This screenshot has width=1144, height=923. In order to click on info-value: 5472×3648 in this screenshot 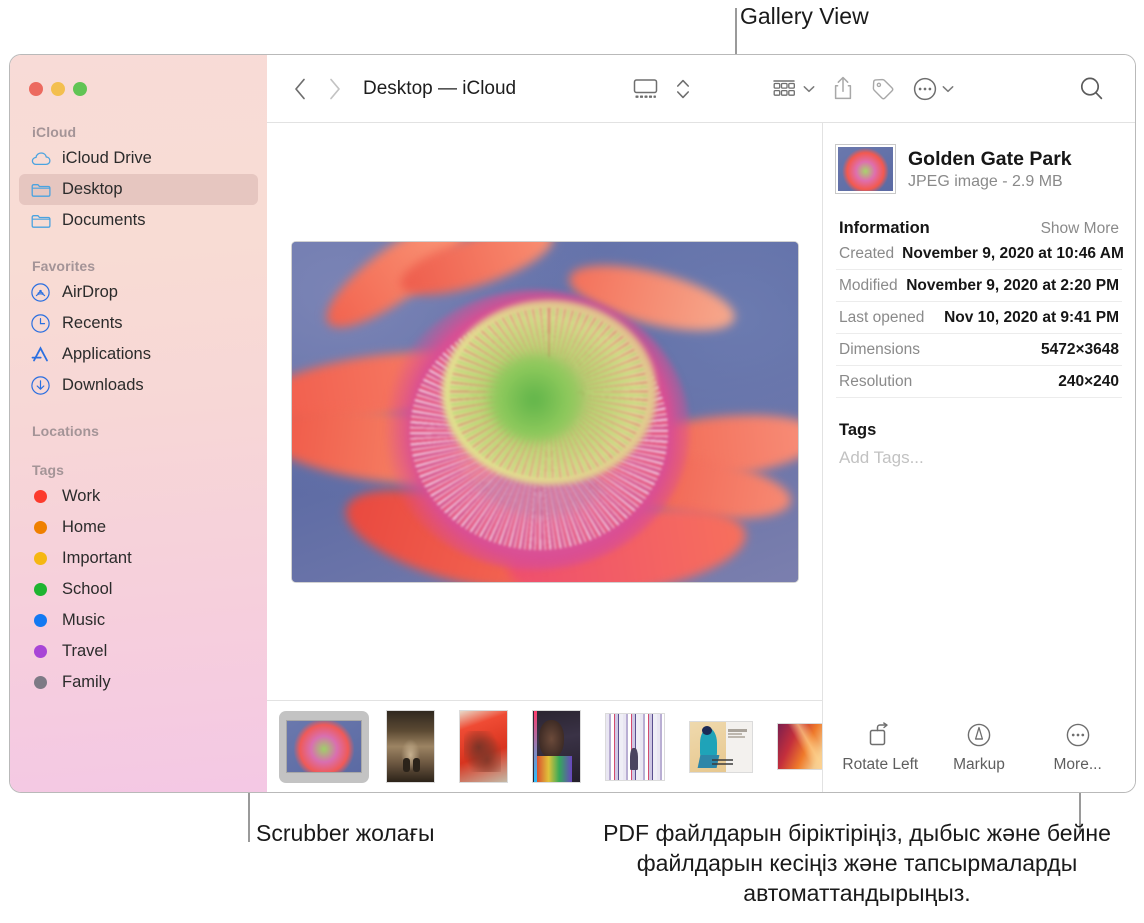, I will do `click(1079, 349)`.